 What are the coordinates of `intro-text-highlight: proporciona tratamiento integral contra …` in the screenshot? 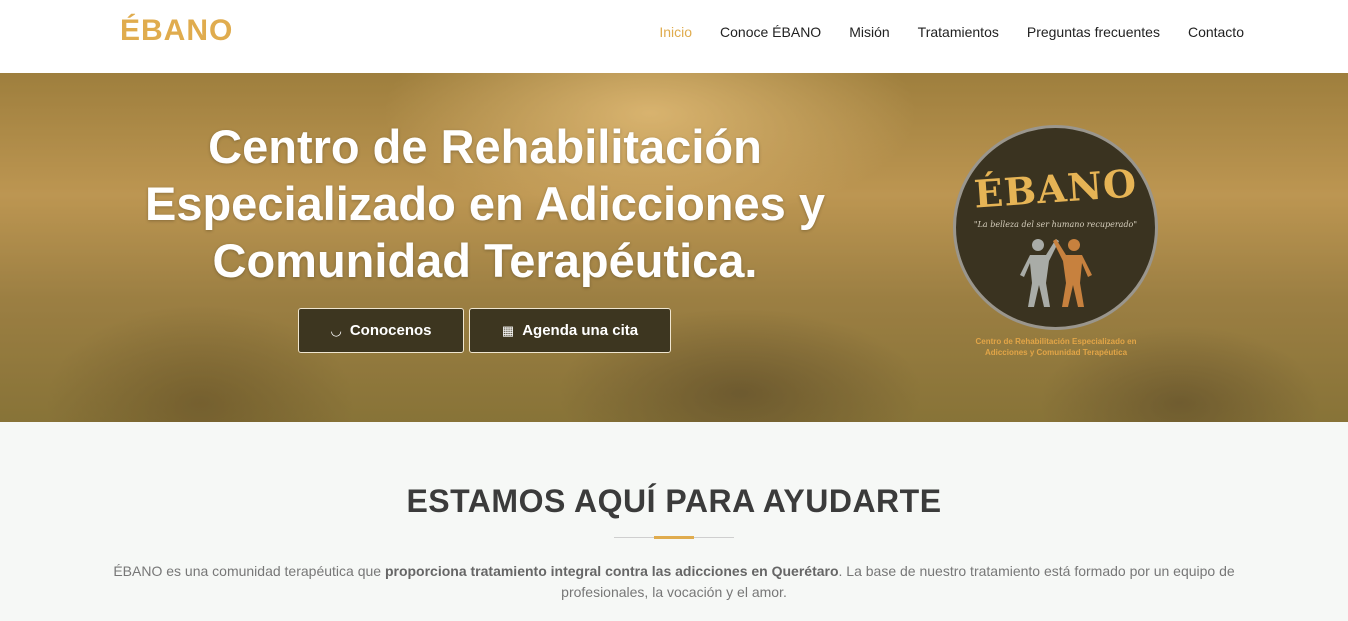 It's located at (611, 571).